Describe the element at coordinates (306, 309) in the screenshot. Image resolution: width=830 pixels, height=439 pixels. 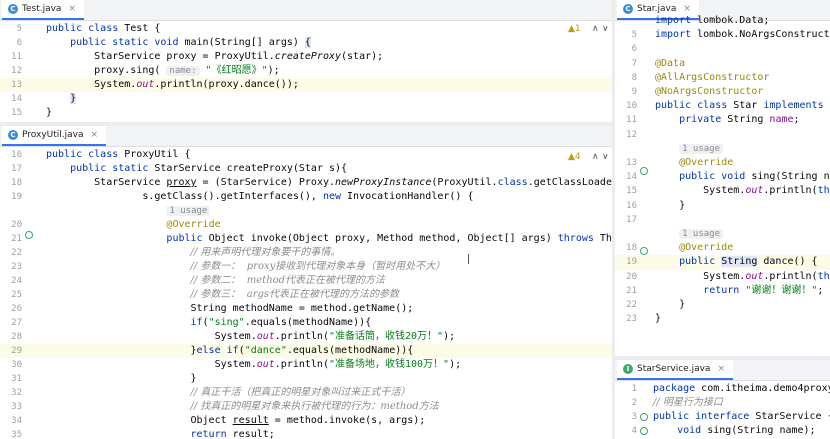
I see `code-line: 26 String methodName = method.getName();` at that location.